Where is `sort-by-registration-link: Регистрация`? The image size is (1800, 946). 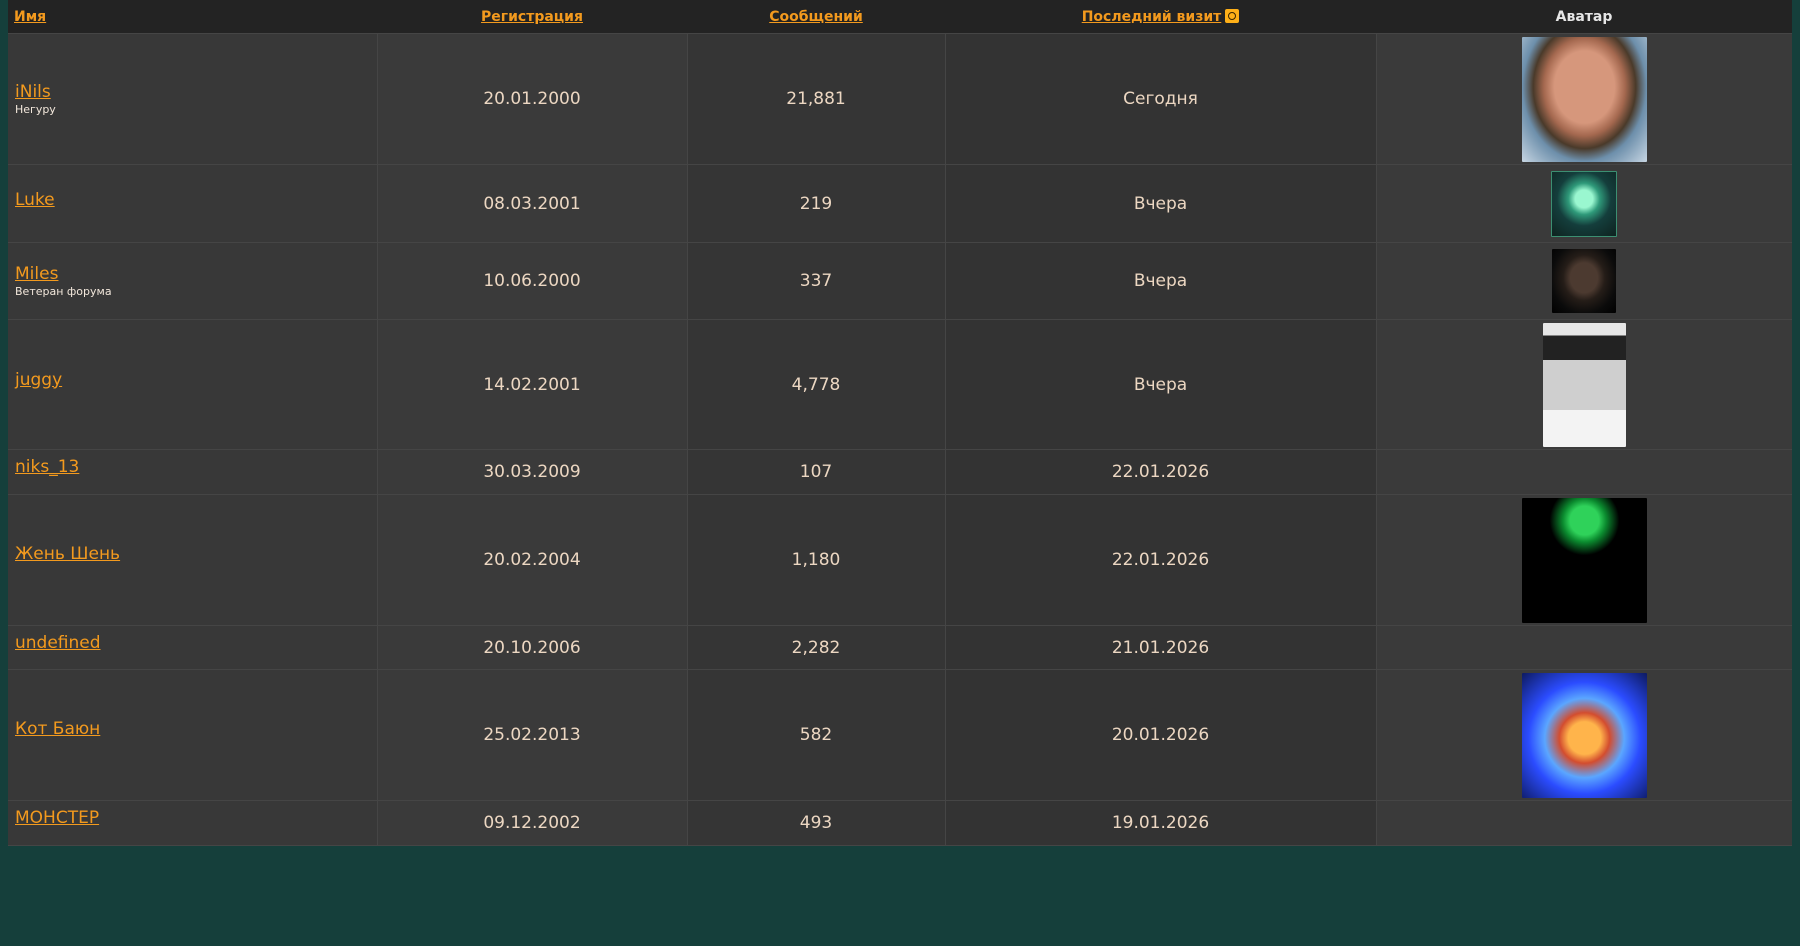
sort-by-registration-link: Регистрация is located at coordinates (532, 17).